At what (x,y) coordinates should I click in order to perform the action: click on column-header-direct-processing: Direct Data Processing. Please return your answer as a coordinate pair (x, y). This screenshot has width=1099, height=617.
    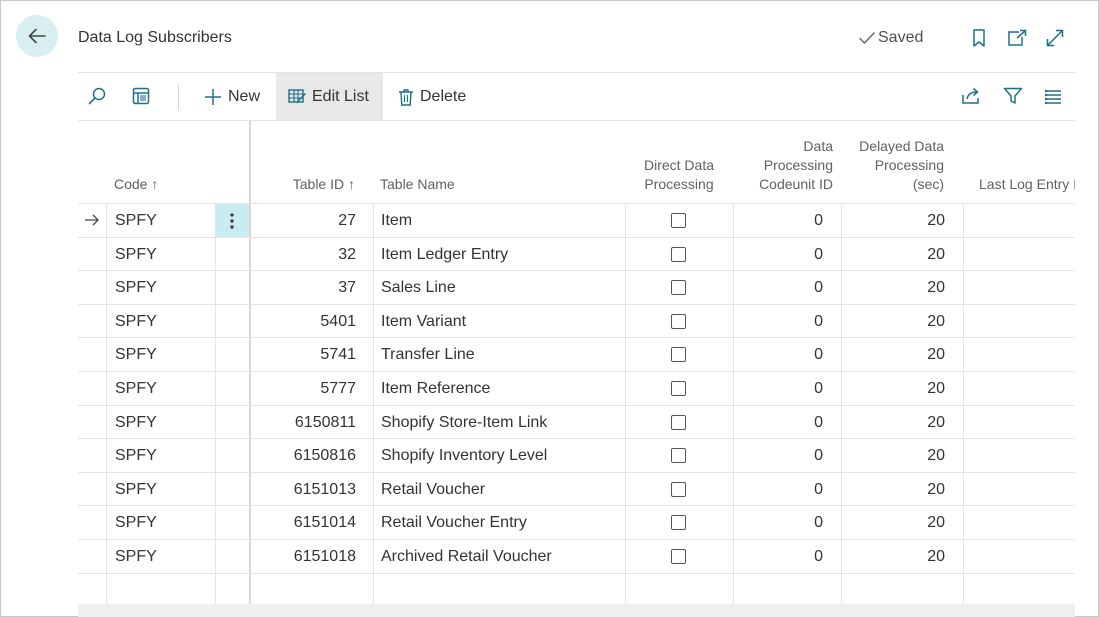
    Looking at the image, I should click on (679, 162).